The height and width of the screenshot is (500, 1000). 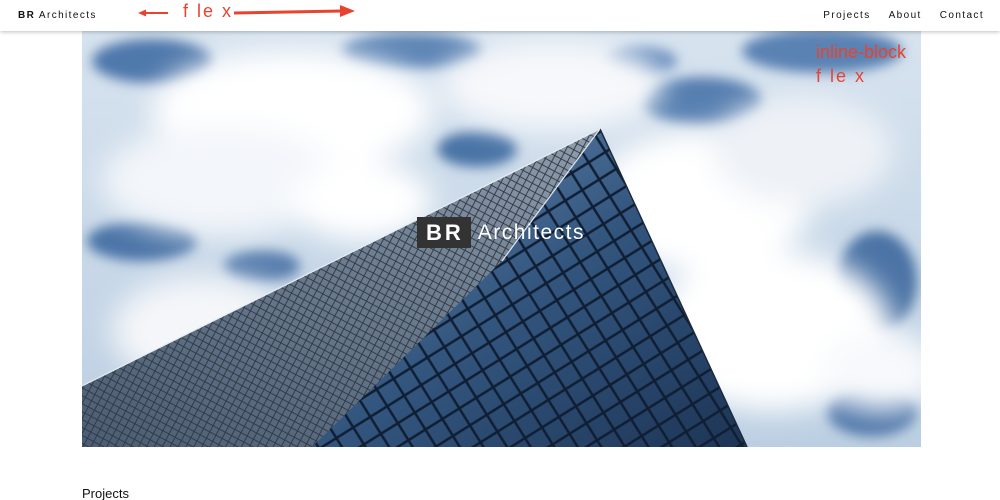 I want to click on nav-links: Projects About Contact, so click(x=903, y=15).